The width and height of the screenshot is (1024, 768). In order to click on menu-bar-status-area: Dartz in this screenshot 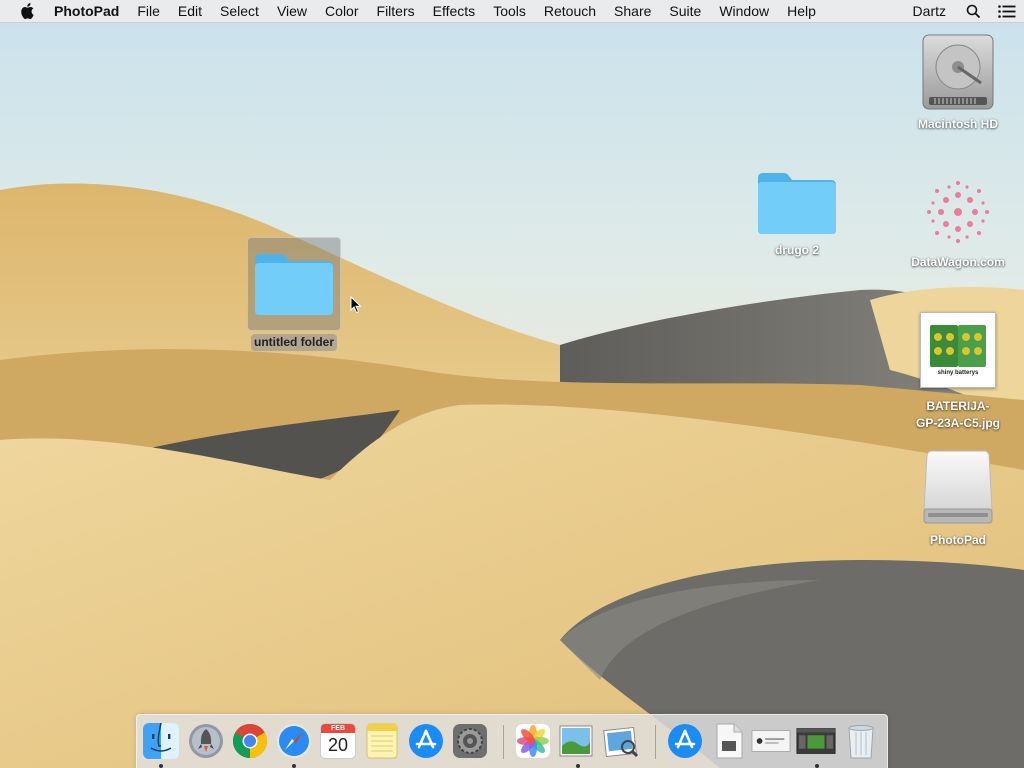, I will do `click(963, 11)`.